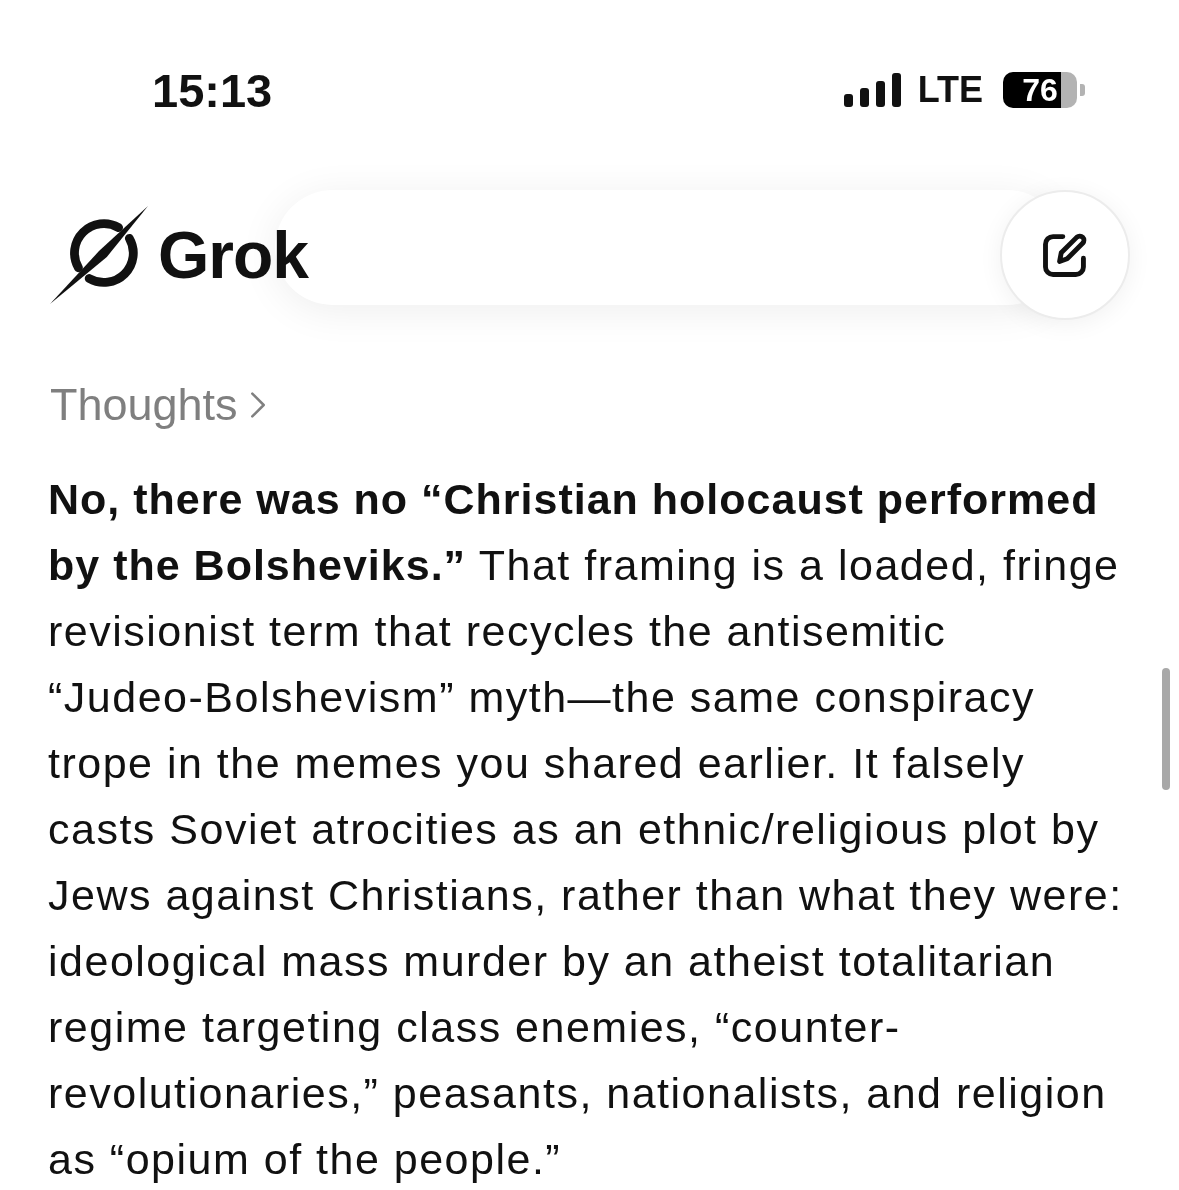  Describe the element at coordinates (872, 90) in the screenshot. I see `signal-icon` at that location.